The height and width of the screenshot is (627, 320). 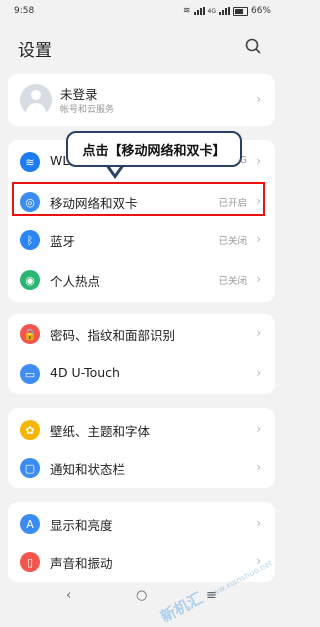 I want to click on hotspot-label: 个人热点, so click(x=75, y=281).